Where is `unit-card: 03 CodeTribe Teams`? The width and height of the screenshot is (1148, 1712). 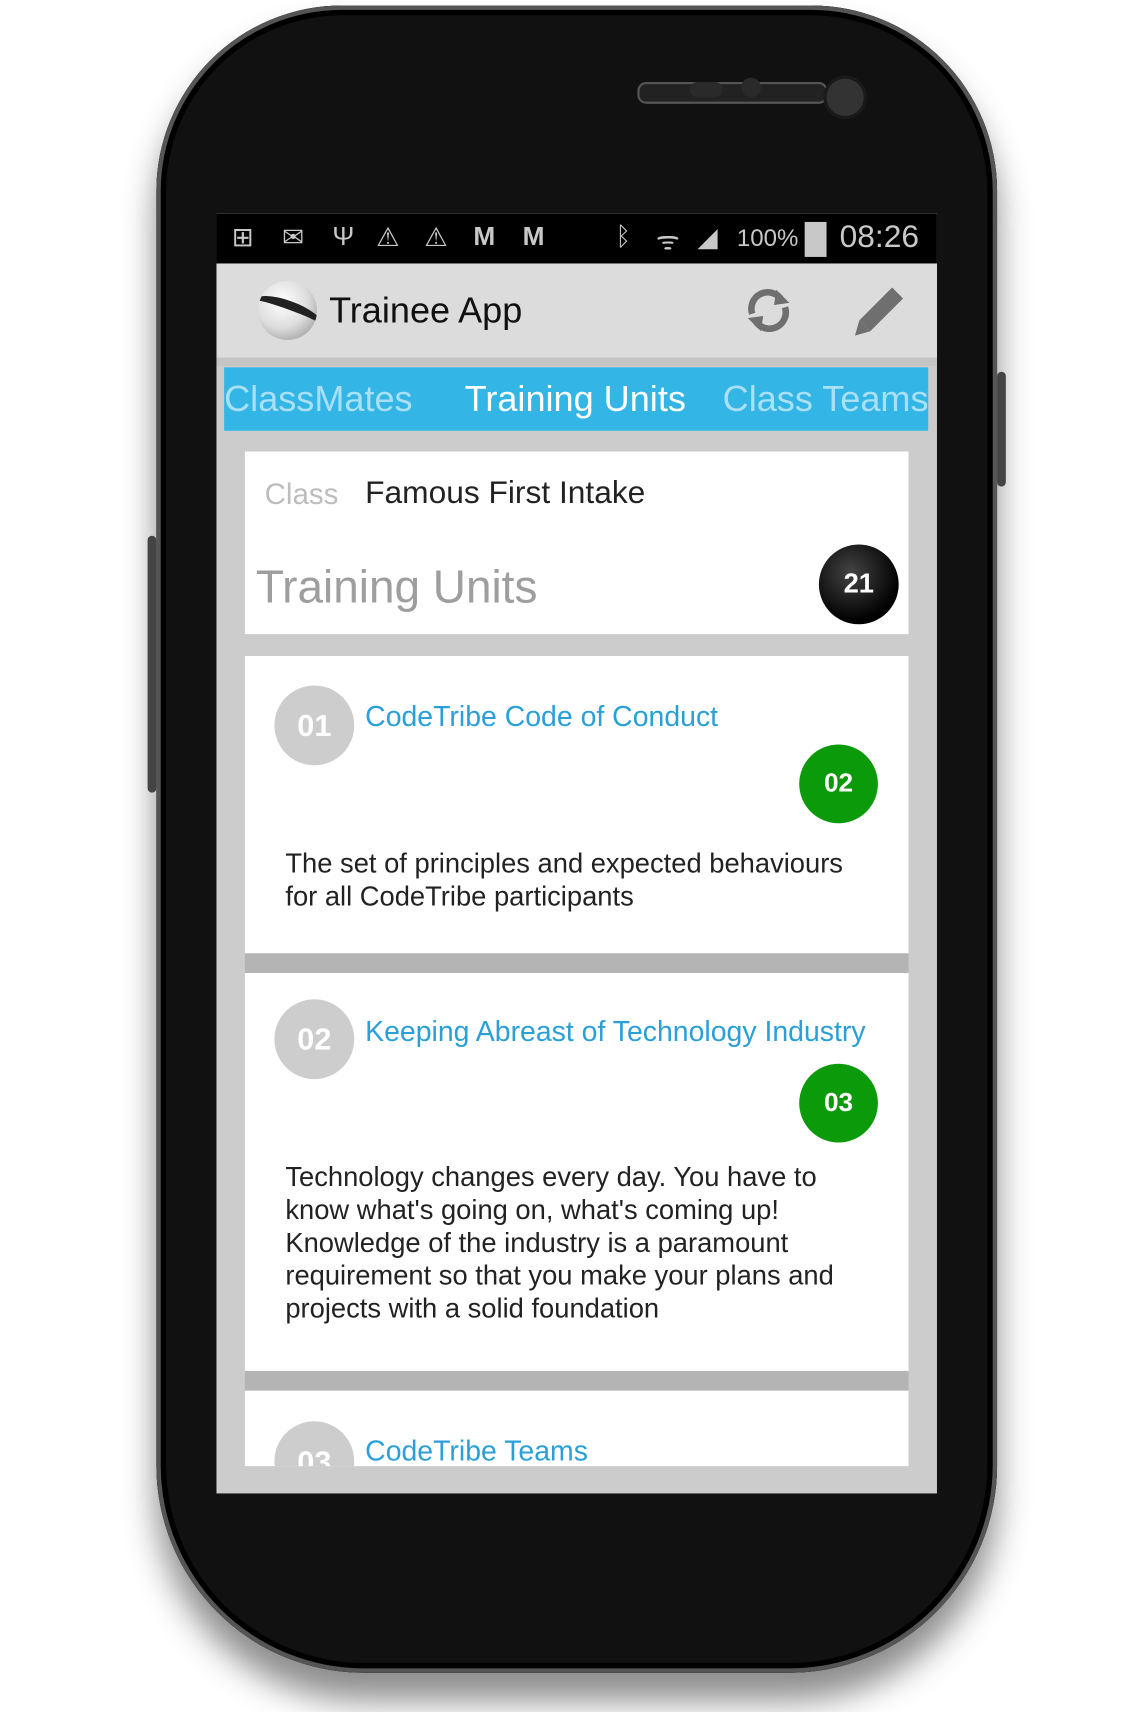
unit-card: 03 CodeTribe Teams is located at coordinates (576, 1428).